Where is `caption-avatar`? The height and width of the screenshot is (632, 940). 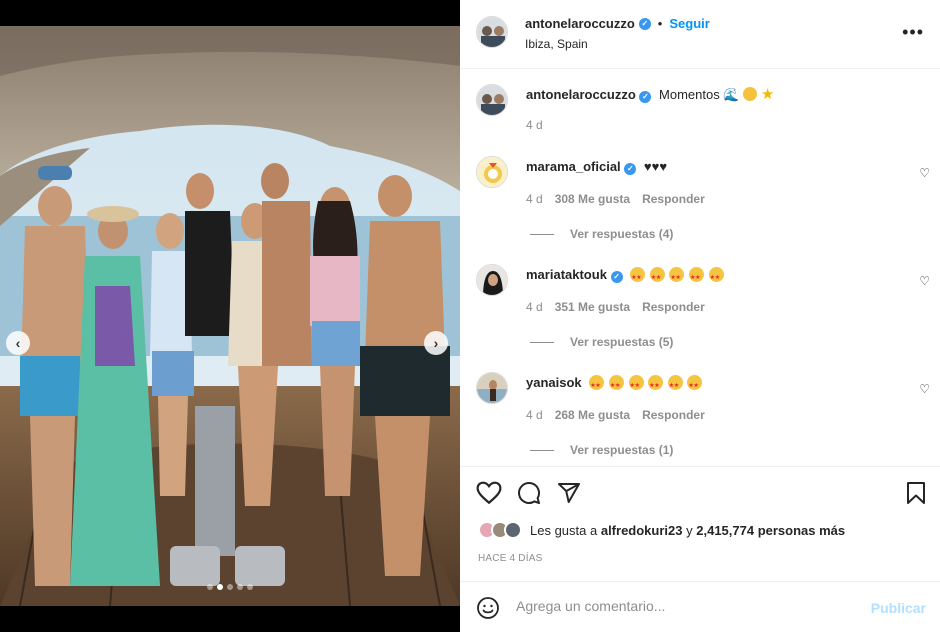 caption-avatar is located at coordinates (492, 100).